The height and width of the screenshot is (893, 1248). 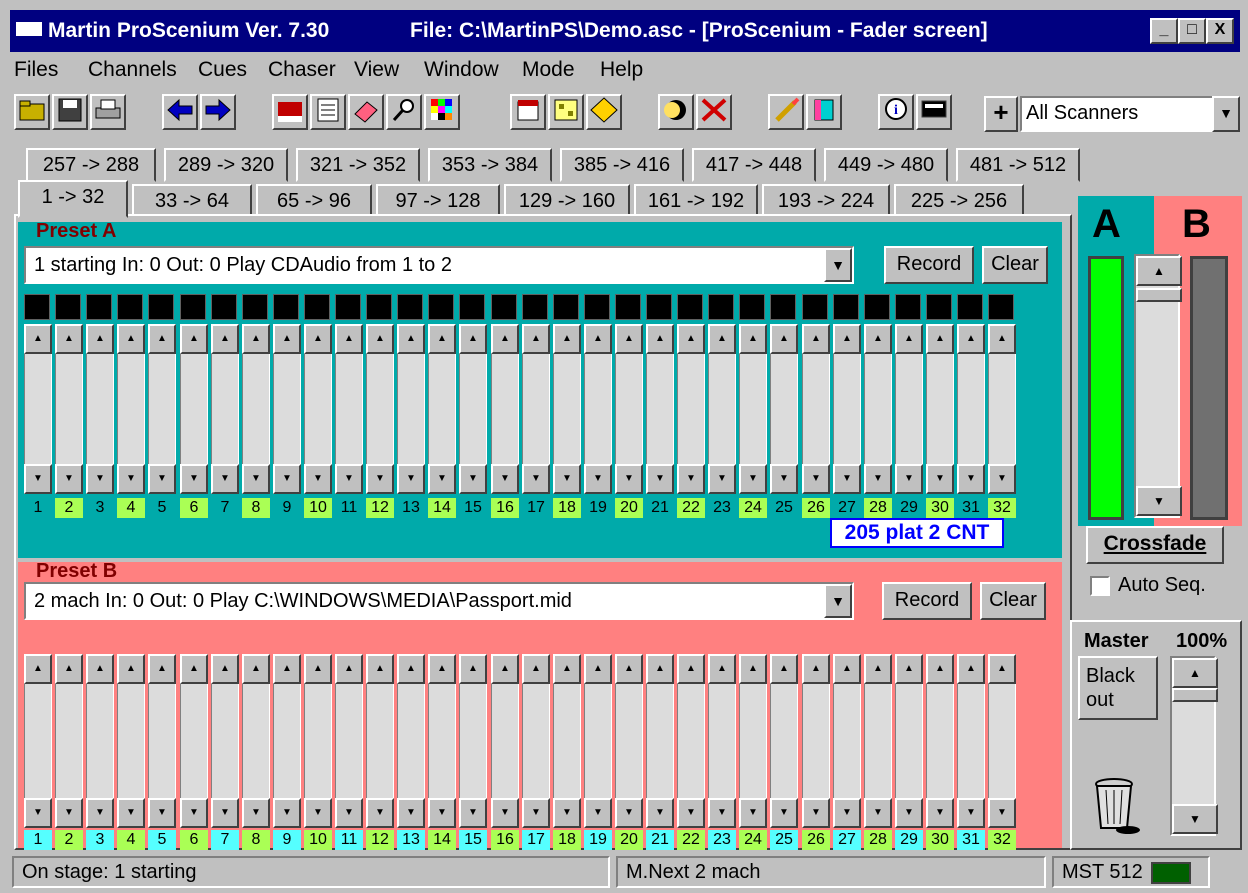 What do you see at coordinates (567, 409) in the screenshot?
I see `channel-fader-18: ▲ ▼` at bounding box center [567, 409].